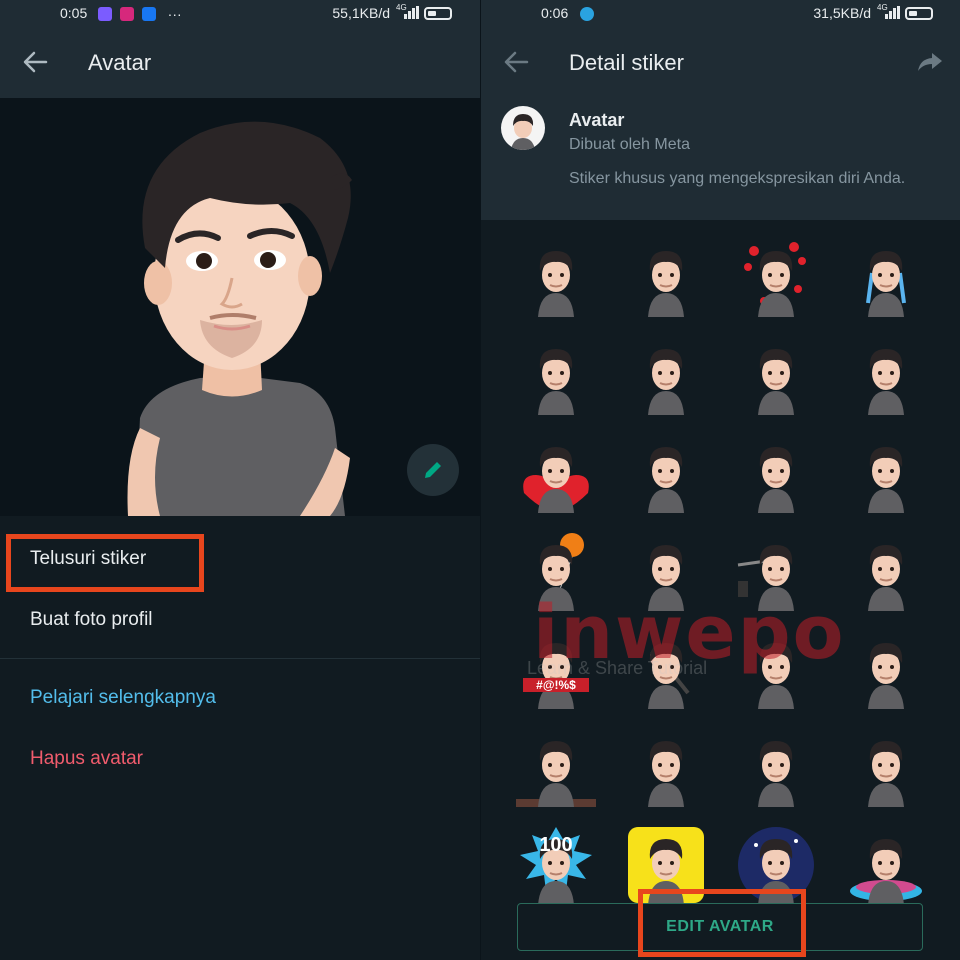 Image resolution: width=960 pixels, height=960 pixels. I want to click on sticker-item: 100, so click(556, 865).